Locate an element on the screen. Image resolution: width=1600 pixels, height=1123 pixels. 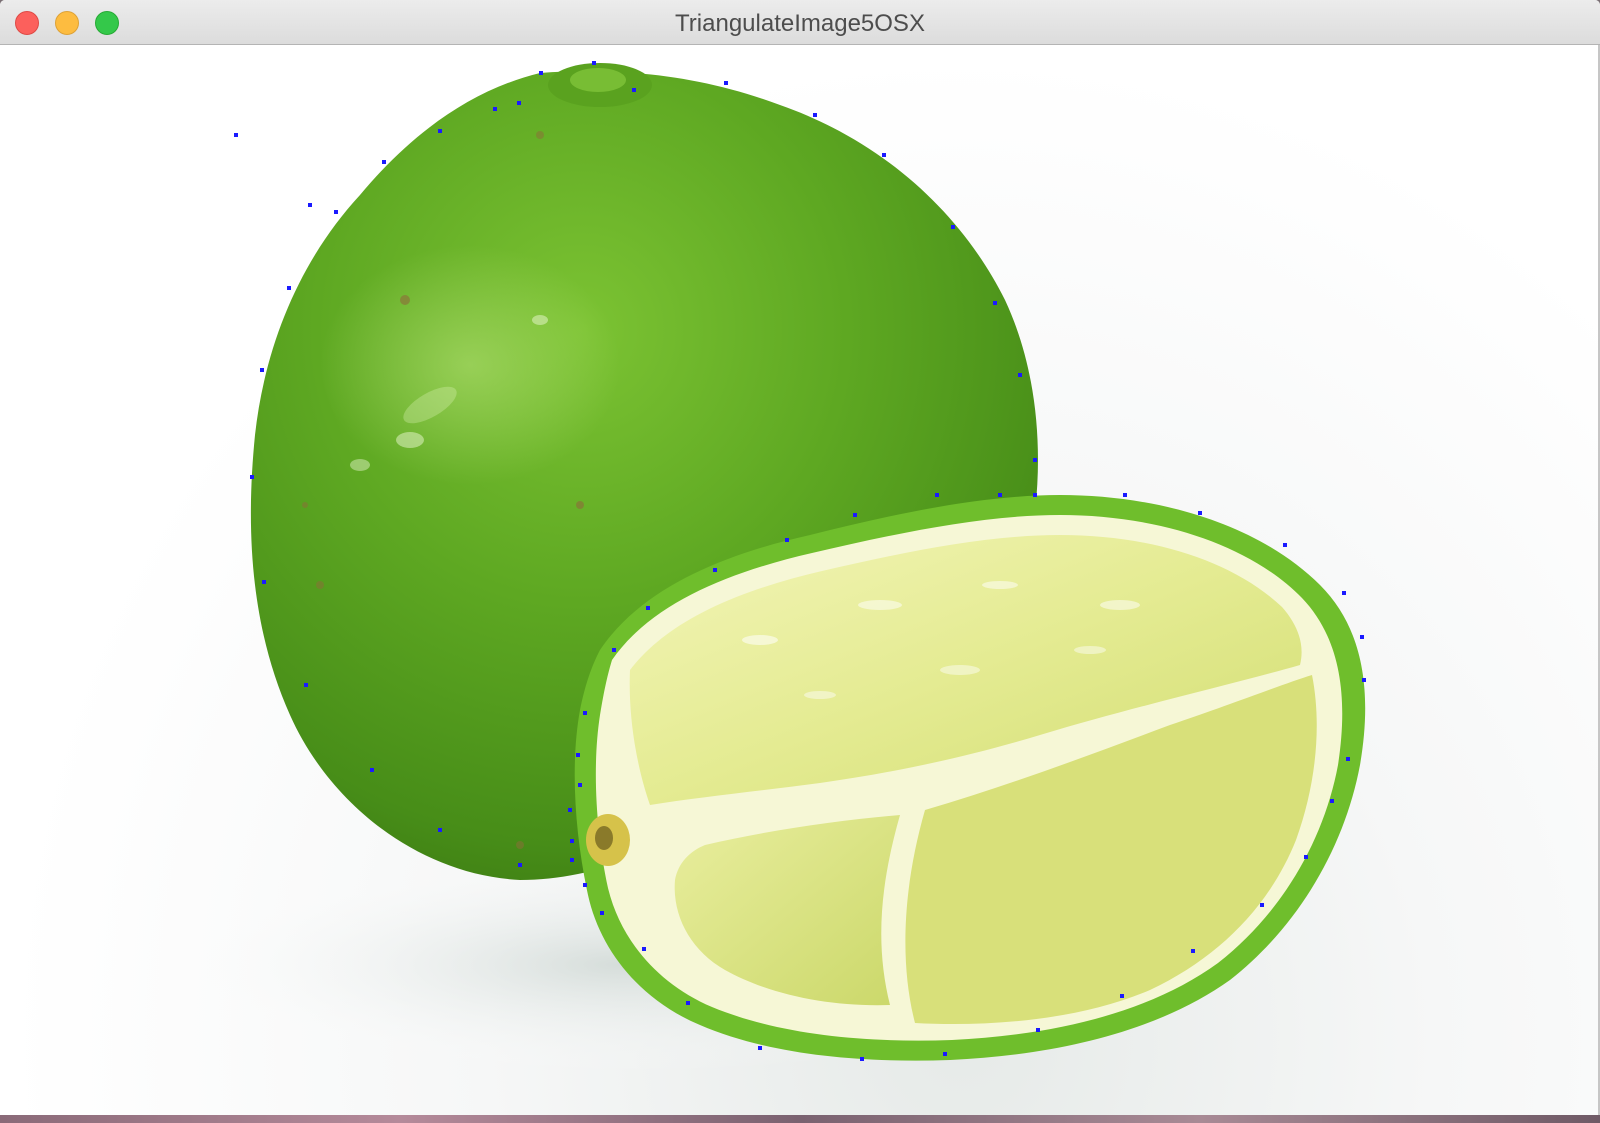
title-bar: TriangulateImage5OSX is located at coordinates (800, 22).